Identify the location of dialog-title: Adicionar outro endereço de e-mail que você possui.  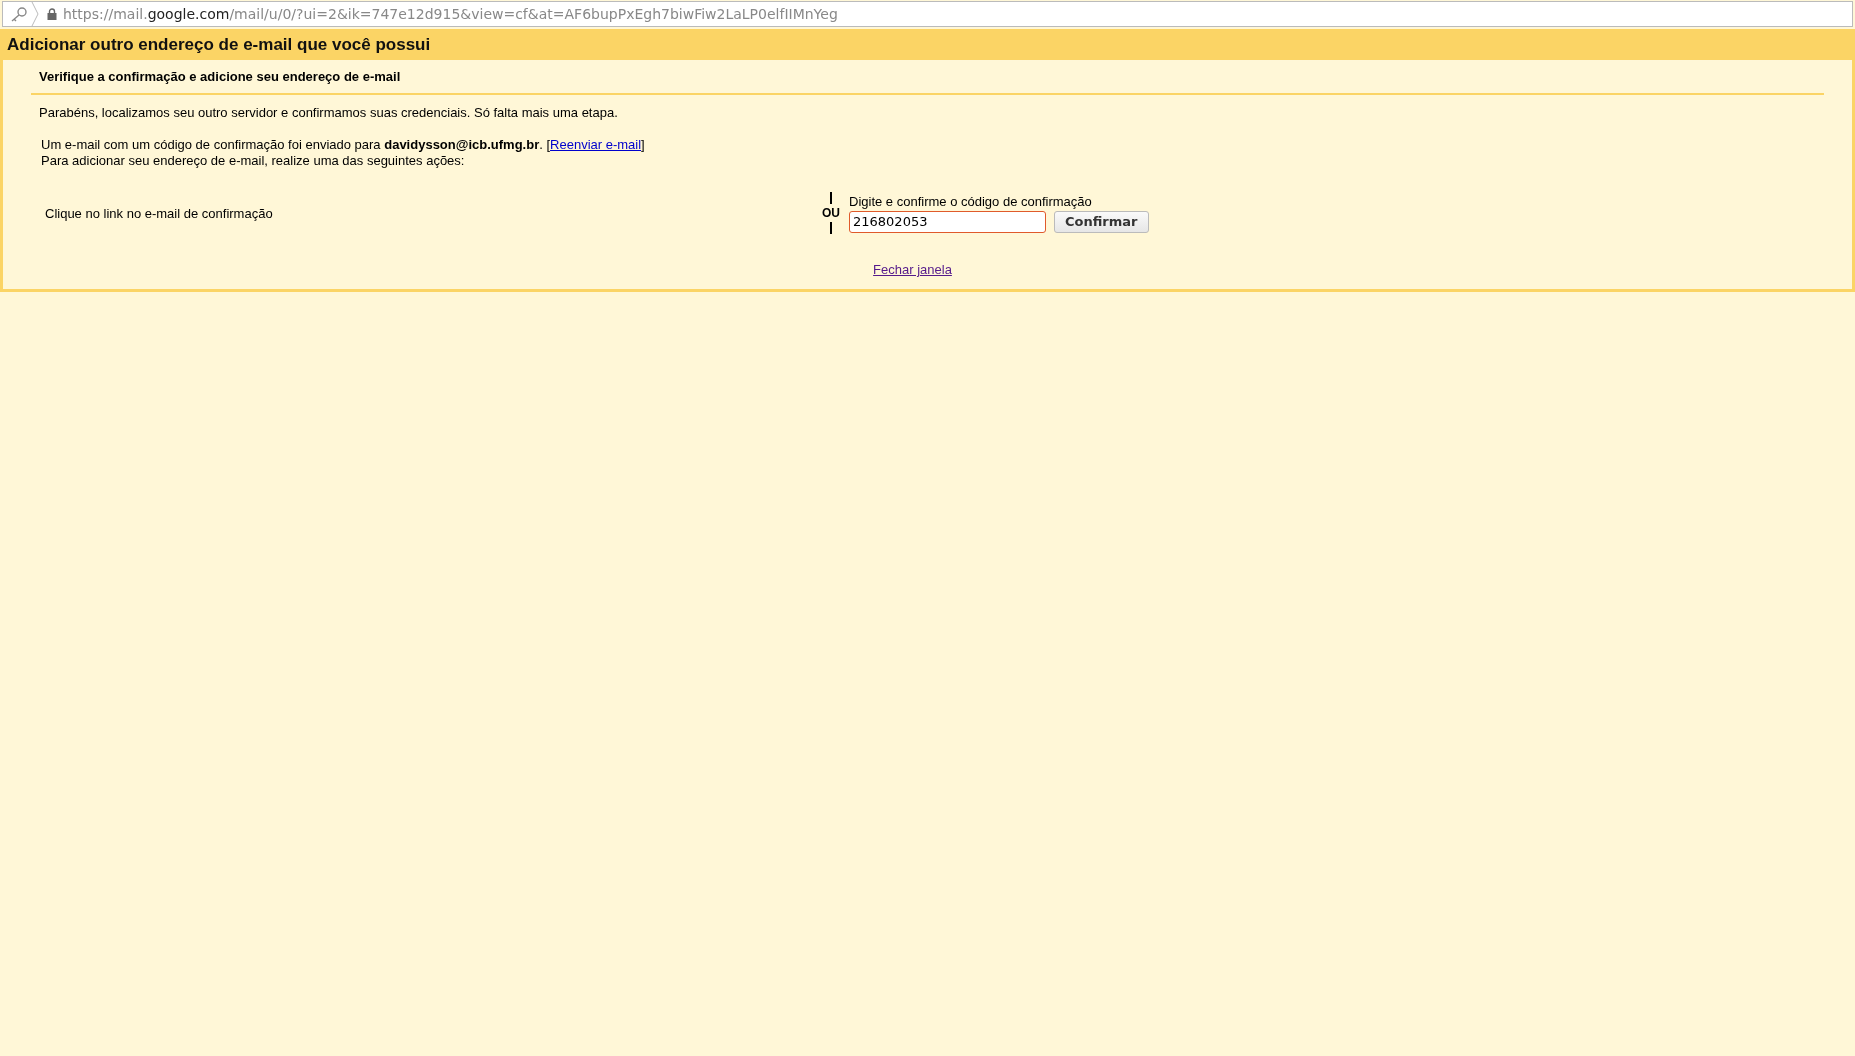
(927, 44).